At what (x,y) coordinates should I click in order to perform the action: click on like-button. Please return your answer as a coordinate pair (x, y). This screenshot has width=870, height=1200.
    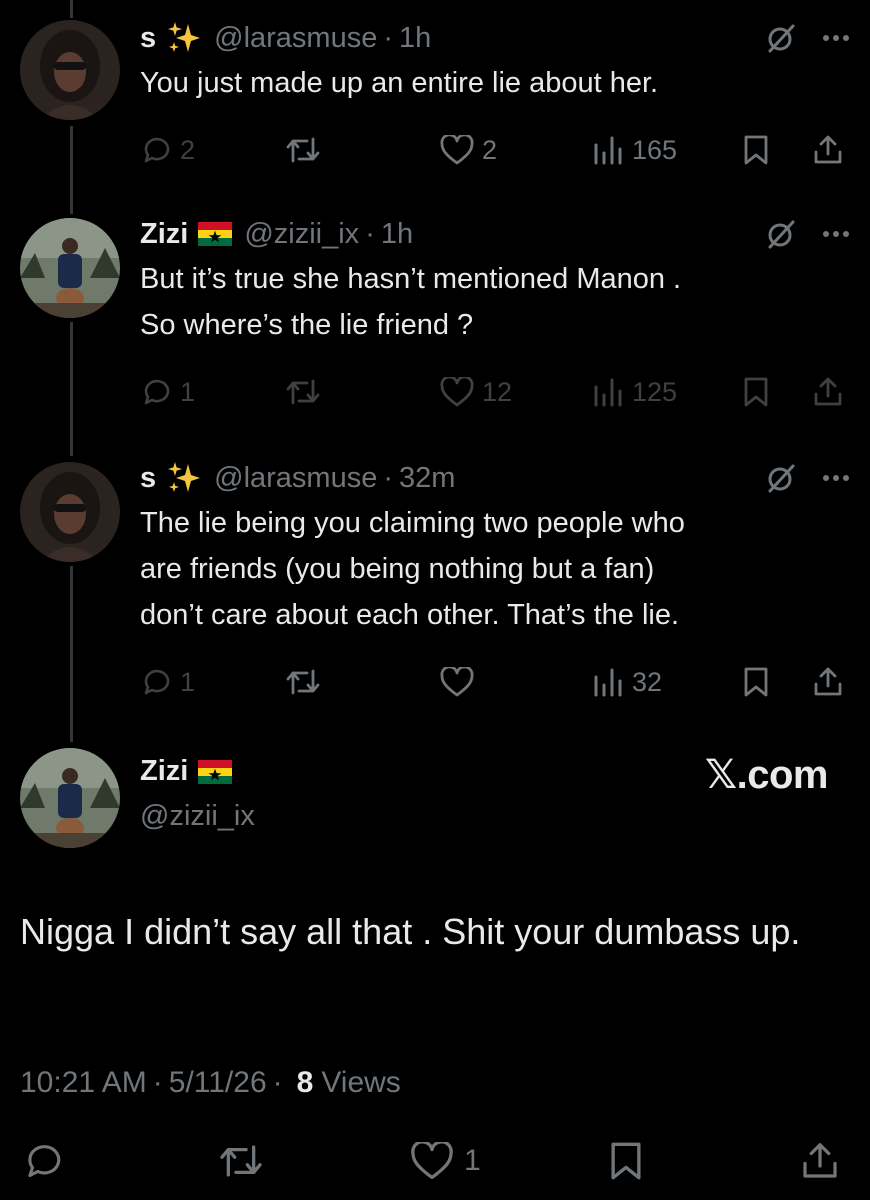
    Looking at the image, I should click on (461, 682).